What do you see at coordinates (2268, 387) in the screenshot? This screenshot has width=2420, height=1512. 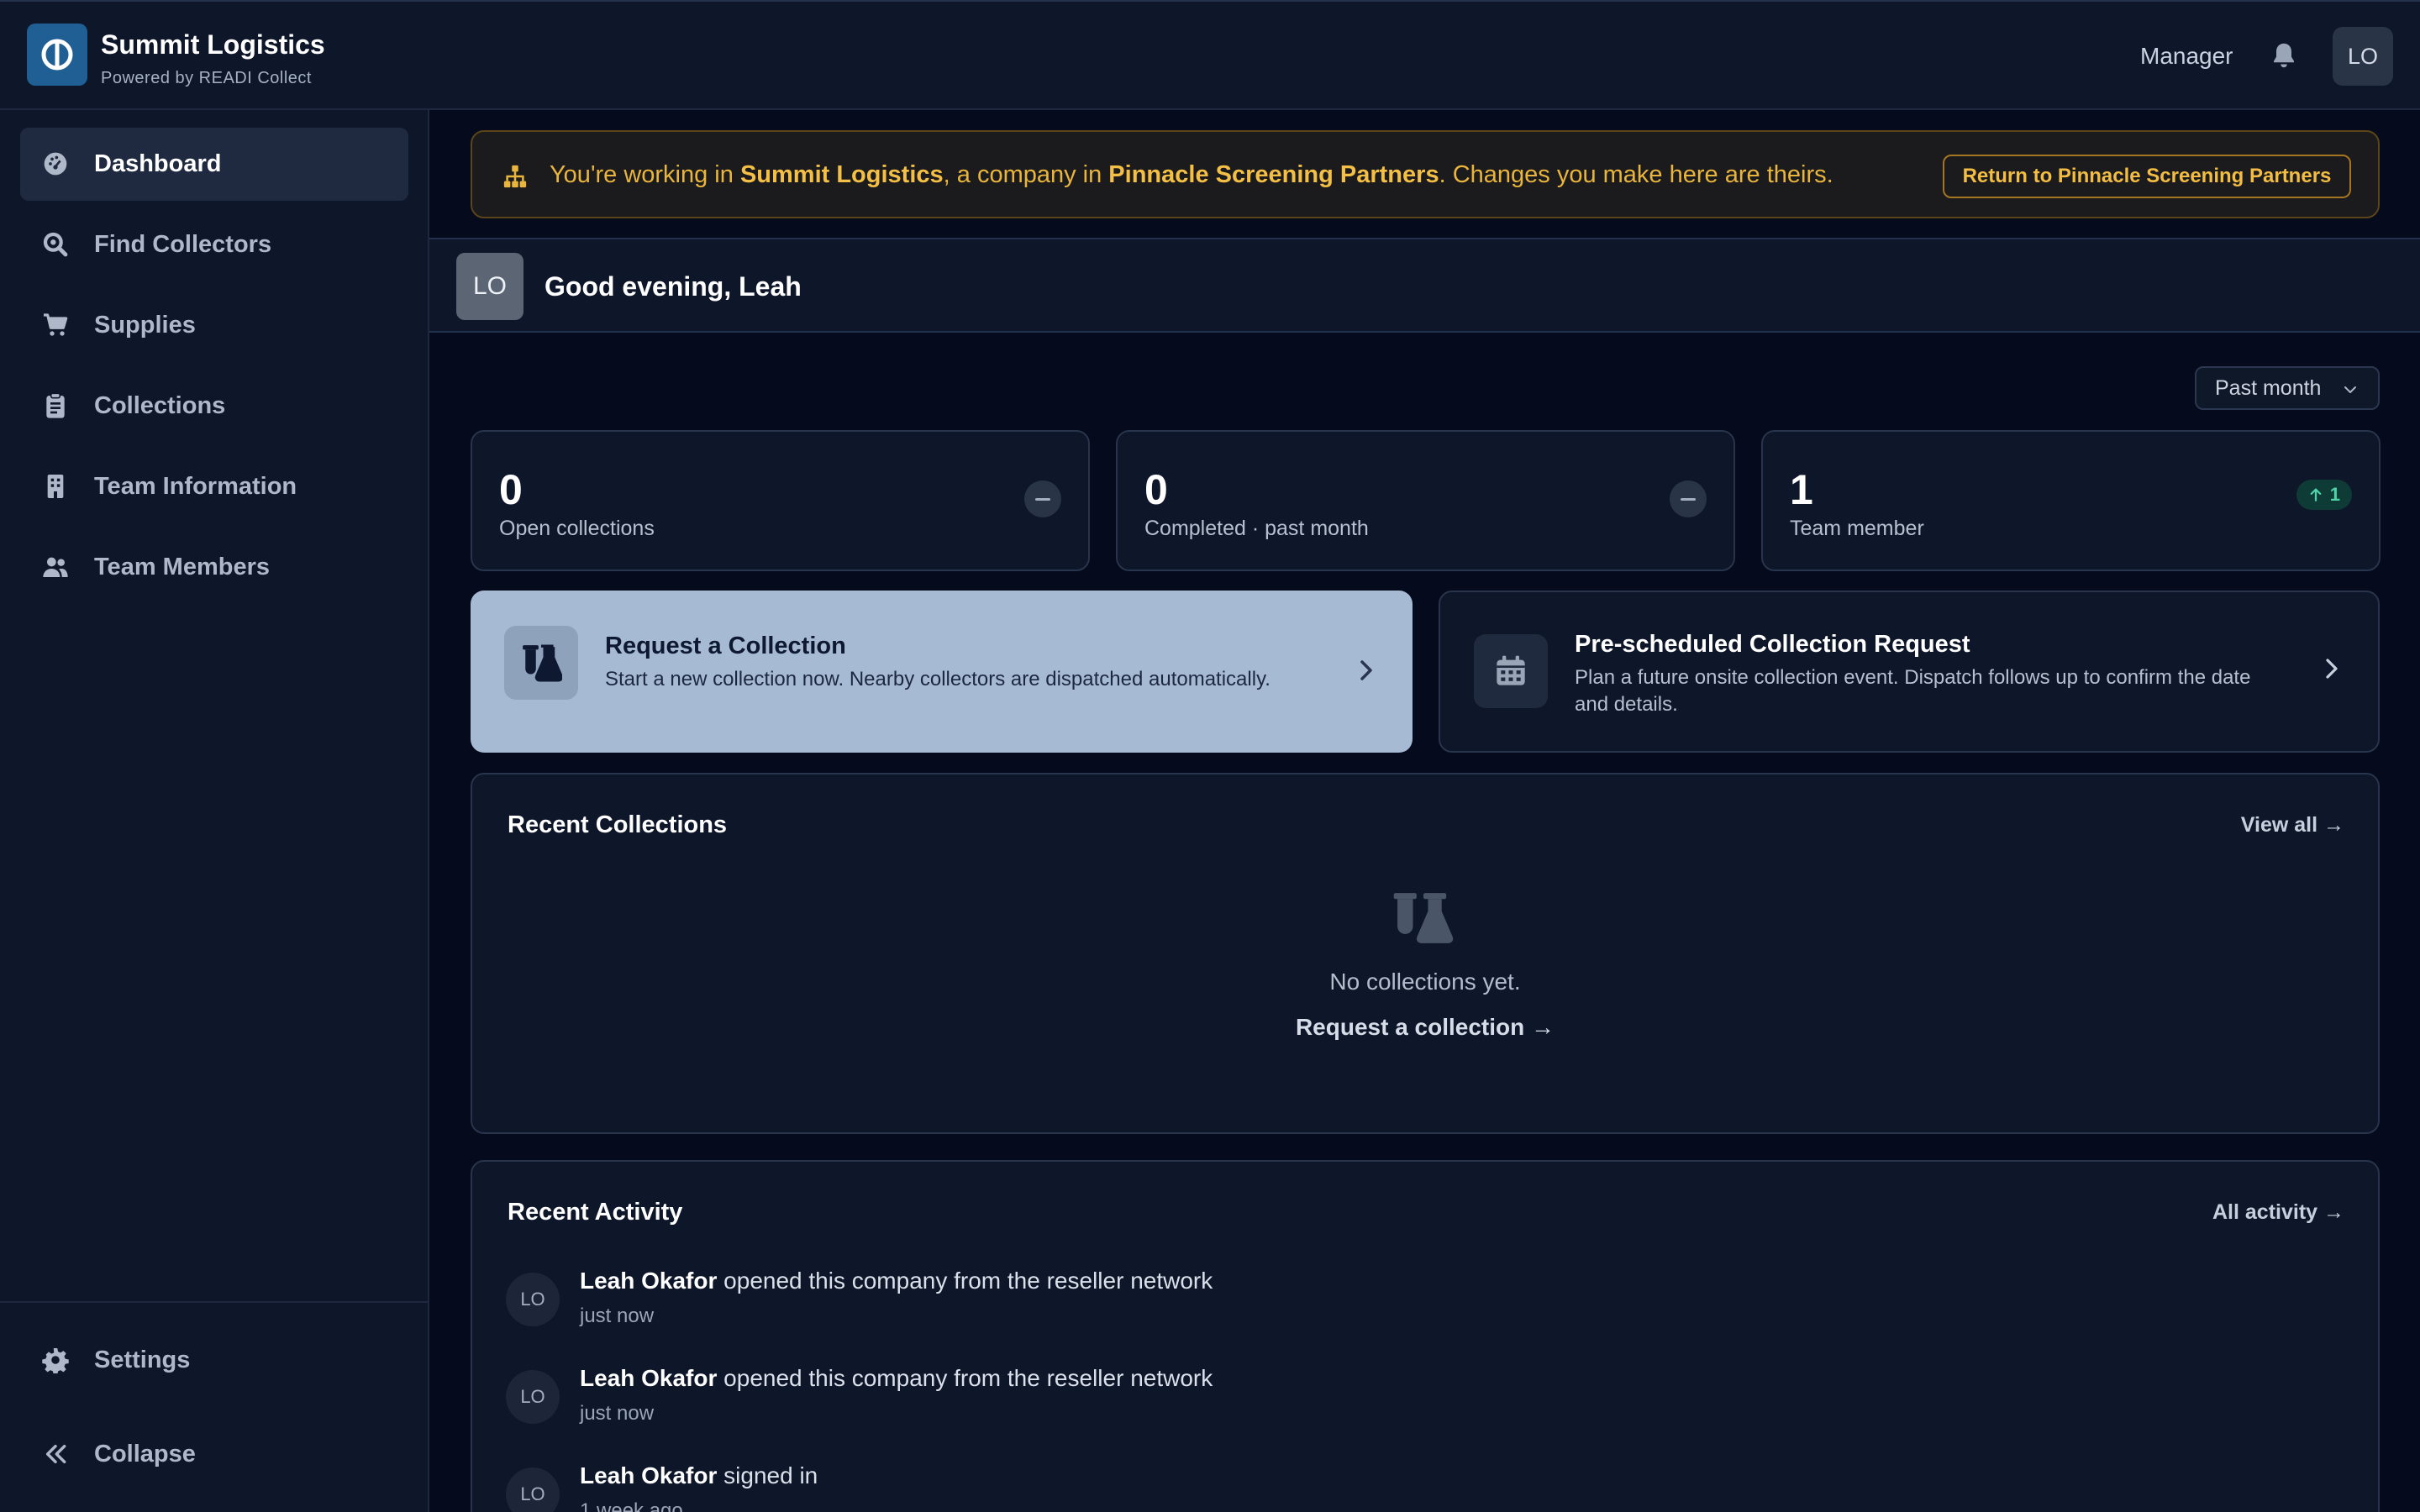 I see `period-select-value: Past month` at bounding box center [2268, 387].